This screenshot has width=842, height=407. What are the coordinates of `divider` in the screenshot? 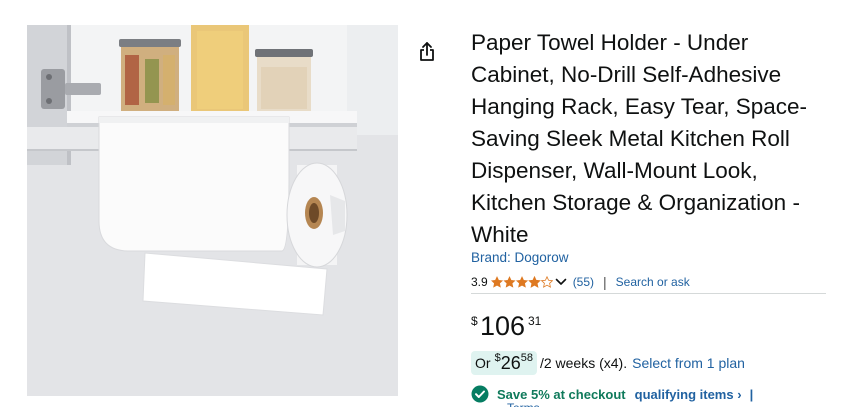 It's located at (648, 293).